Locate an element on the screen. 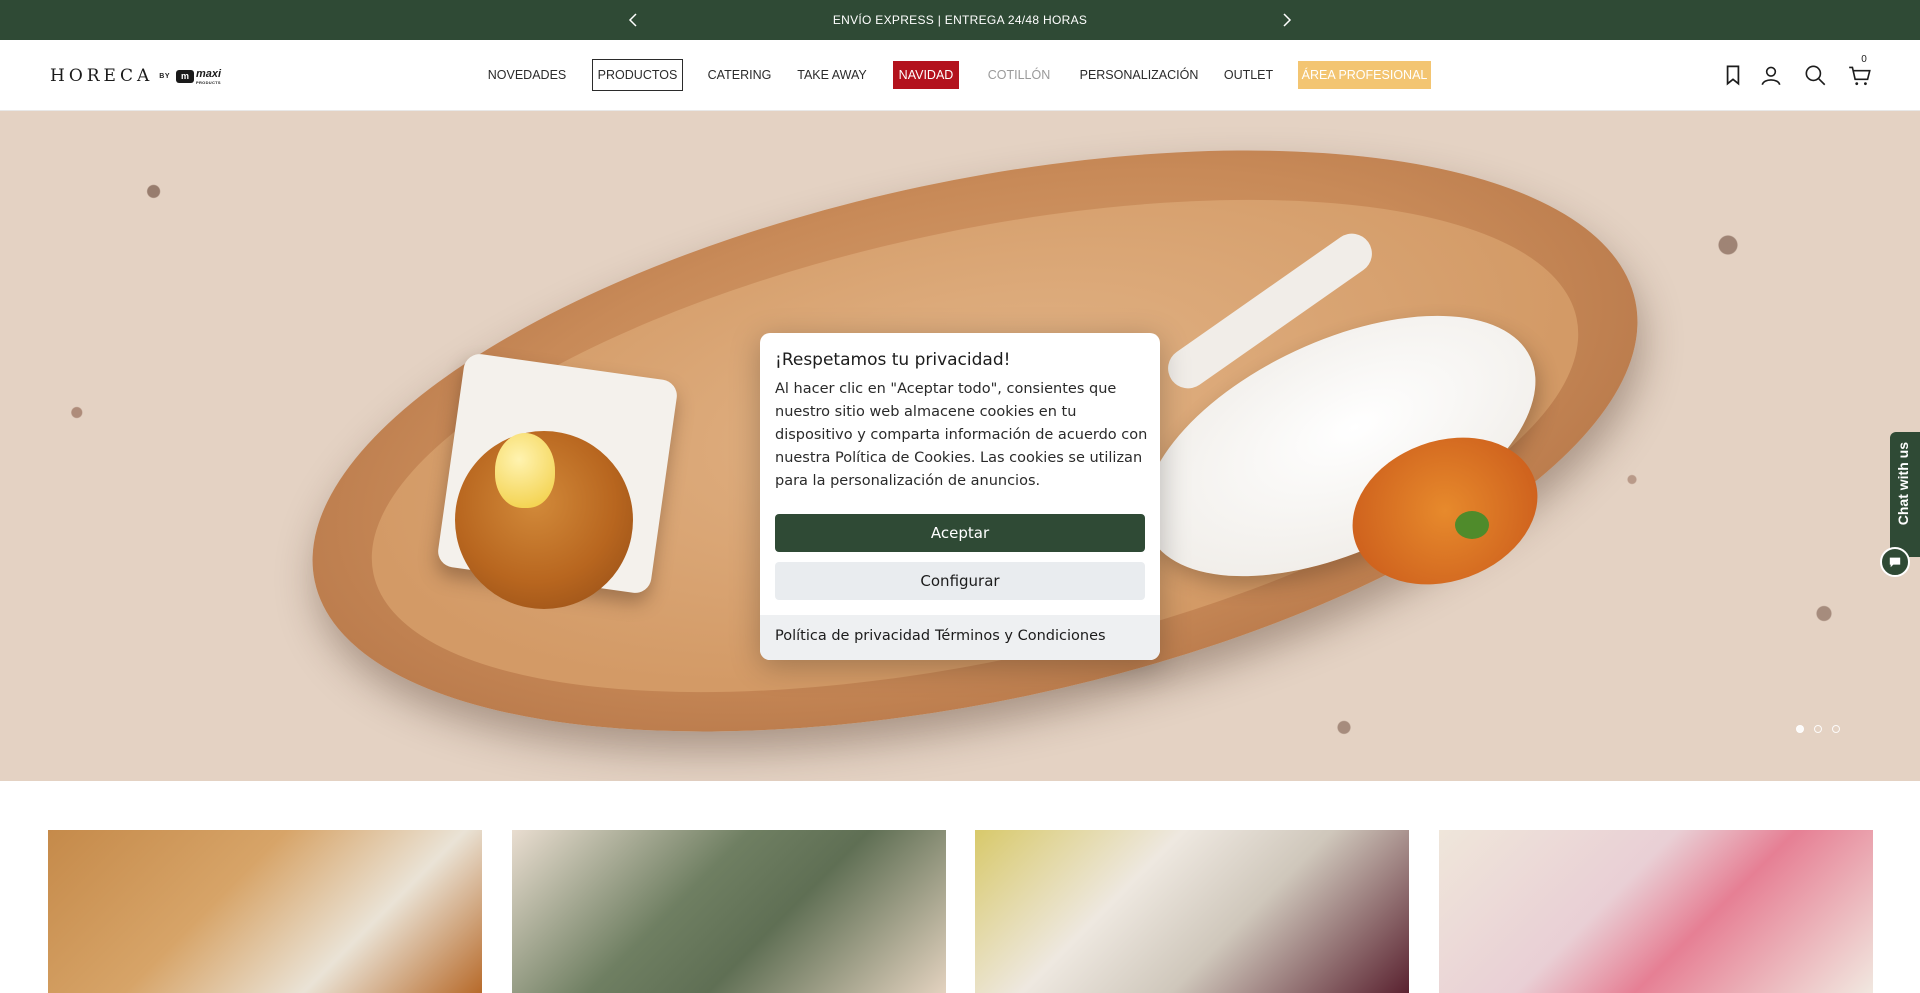 Image resolution: width=1920 pixels, height=993 pixels. configure-button: Configurar is located at coordinates (960, 581).